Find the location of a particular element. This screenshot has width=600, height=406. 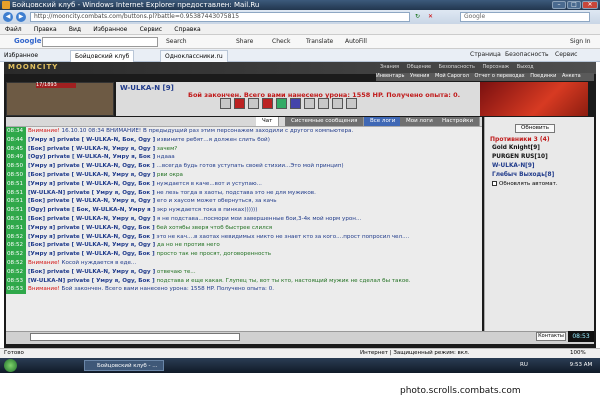

private-recipients: private [ W-ULKA-N, Умру я, Бок ] is located at coordinates (100, 157).